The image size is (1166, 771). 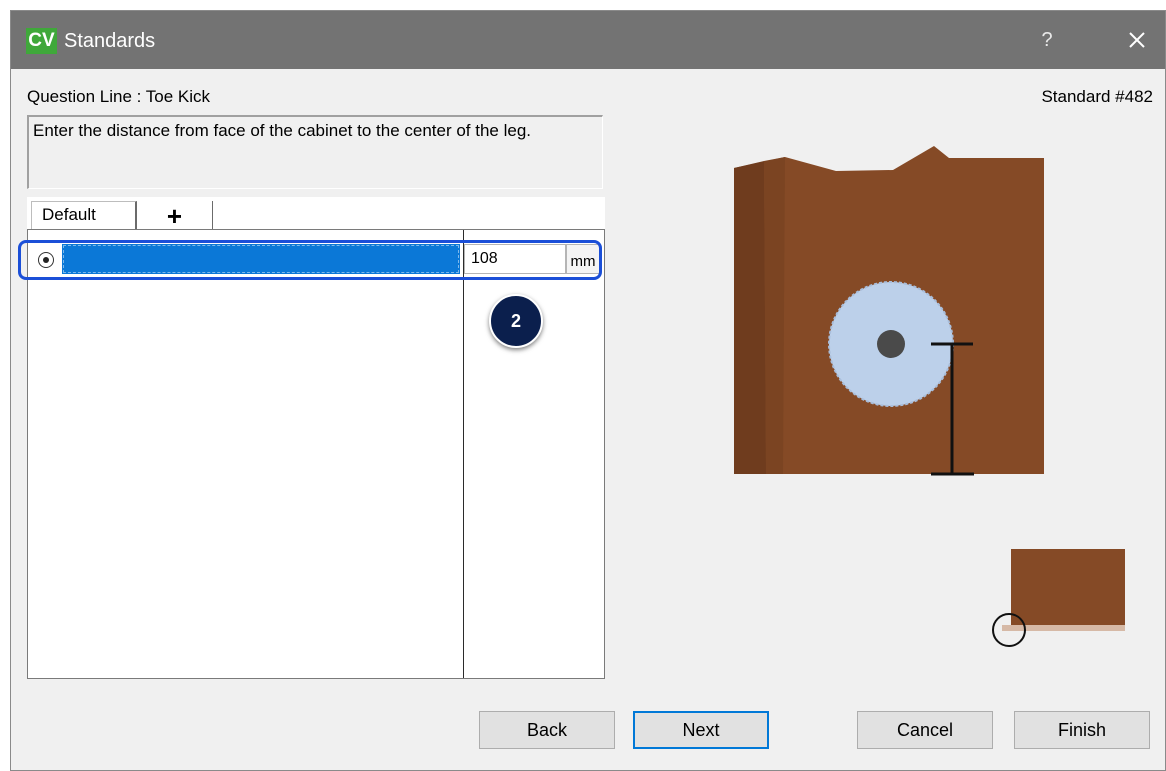 What do you see at coordinates (463, 454) in the screenshot?
I see `column-divider` at bounding box center [463, 454].